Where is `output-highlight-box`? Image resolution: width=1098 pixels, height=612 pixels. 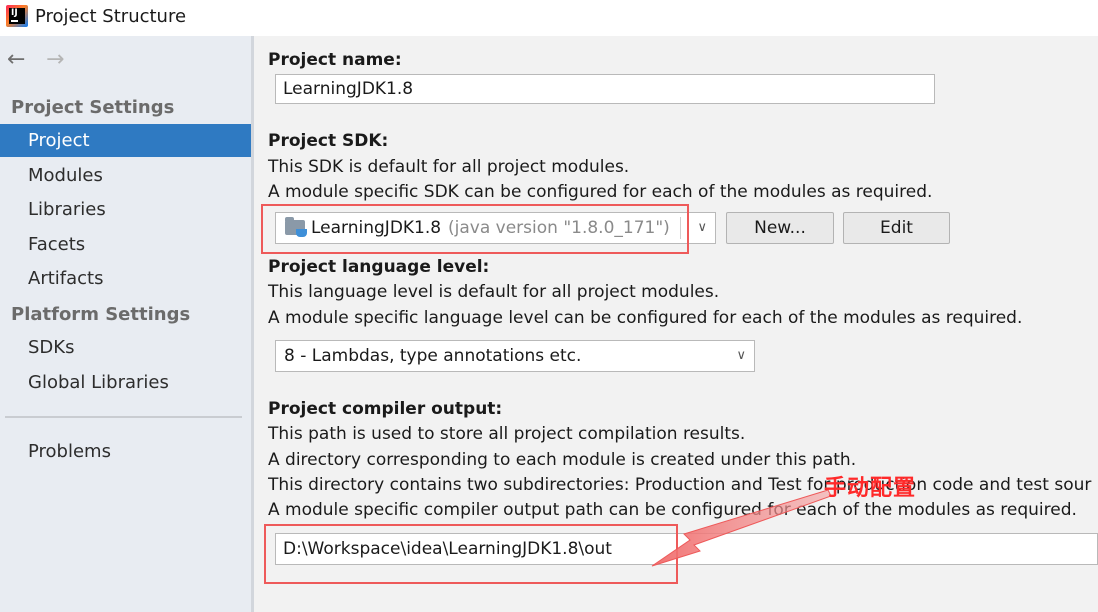 output-highlight-box is located at coordinates (471, 554).